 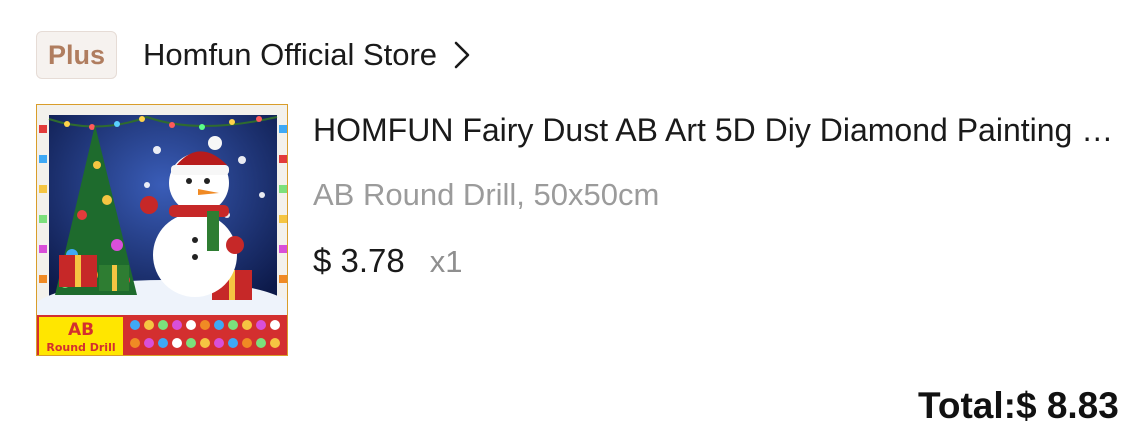 I want to click on order-total: Total:$ 8.83, so click(x=1018, y=406).